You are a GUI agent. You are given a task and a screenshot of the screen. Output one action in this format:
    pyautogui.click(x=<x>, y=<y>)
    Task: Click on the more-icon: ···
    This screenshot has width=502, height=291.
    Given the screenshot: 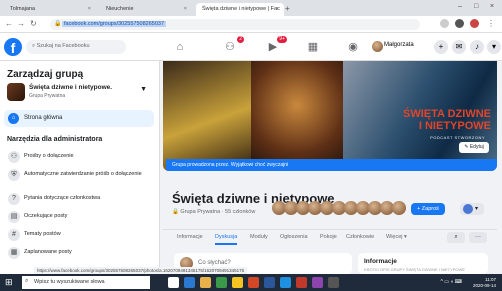 What is the action you would take?
    pyautogui.click(x=478, y=237)
    